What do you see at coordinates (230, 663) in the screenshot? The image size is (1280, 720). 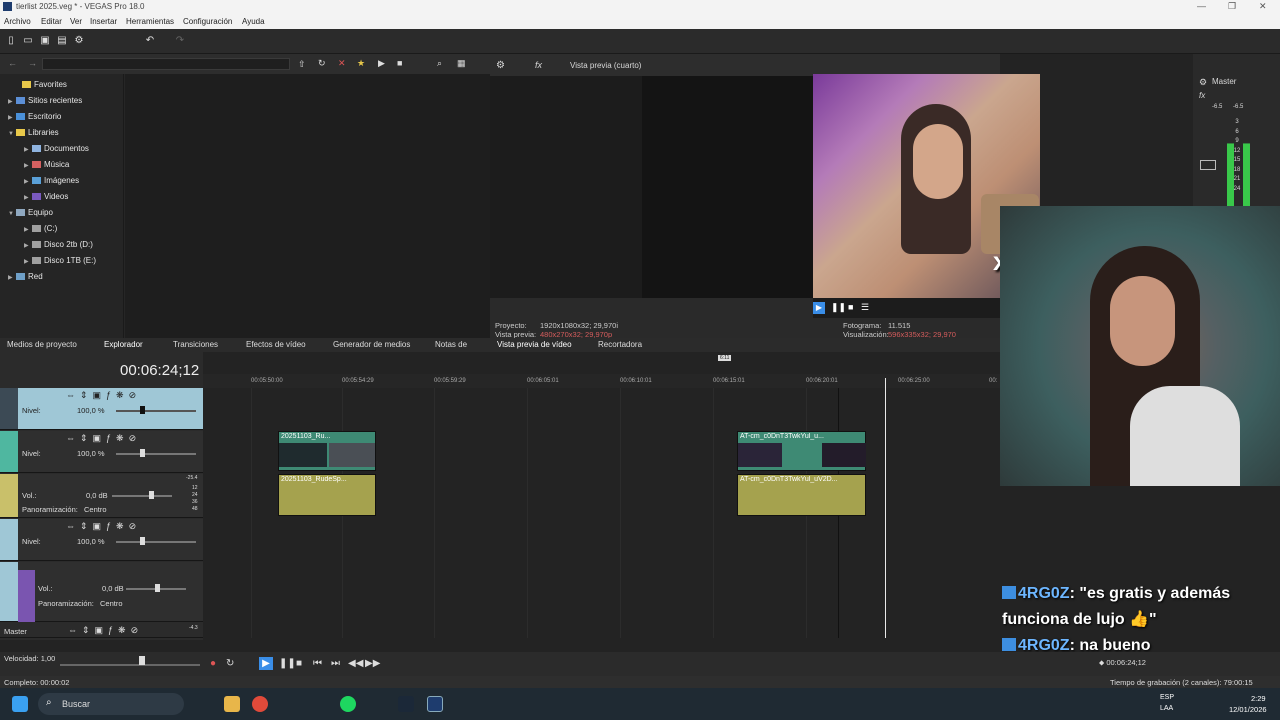 I see `loop-icon: ↻` at bounding box center [230, 663].